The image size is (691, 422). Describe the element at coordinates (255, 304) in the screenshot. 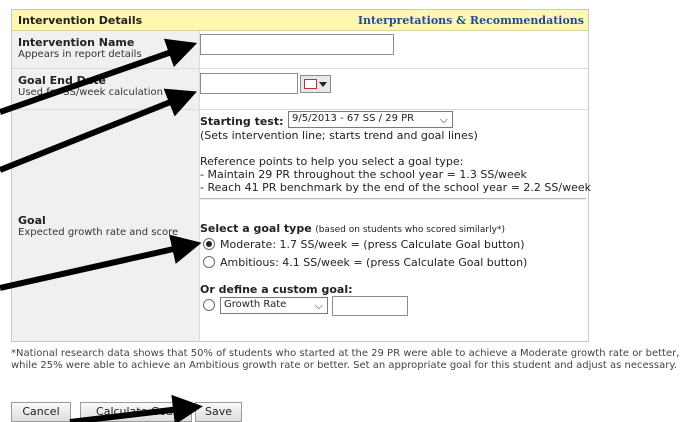

I see `custom-goal-type-value: Growth Rate` at that location.